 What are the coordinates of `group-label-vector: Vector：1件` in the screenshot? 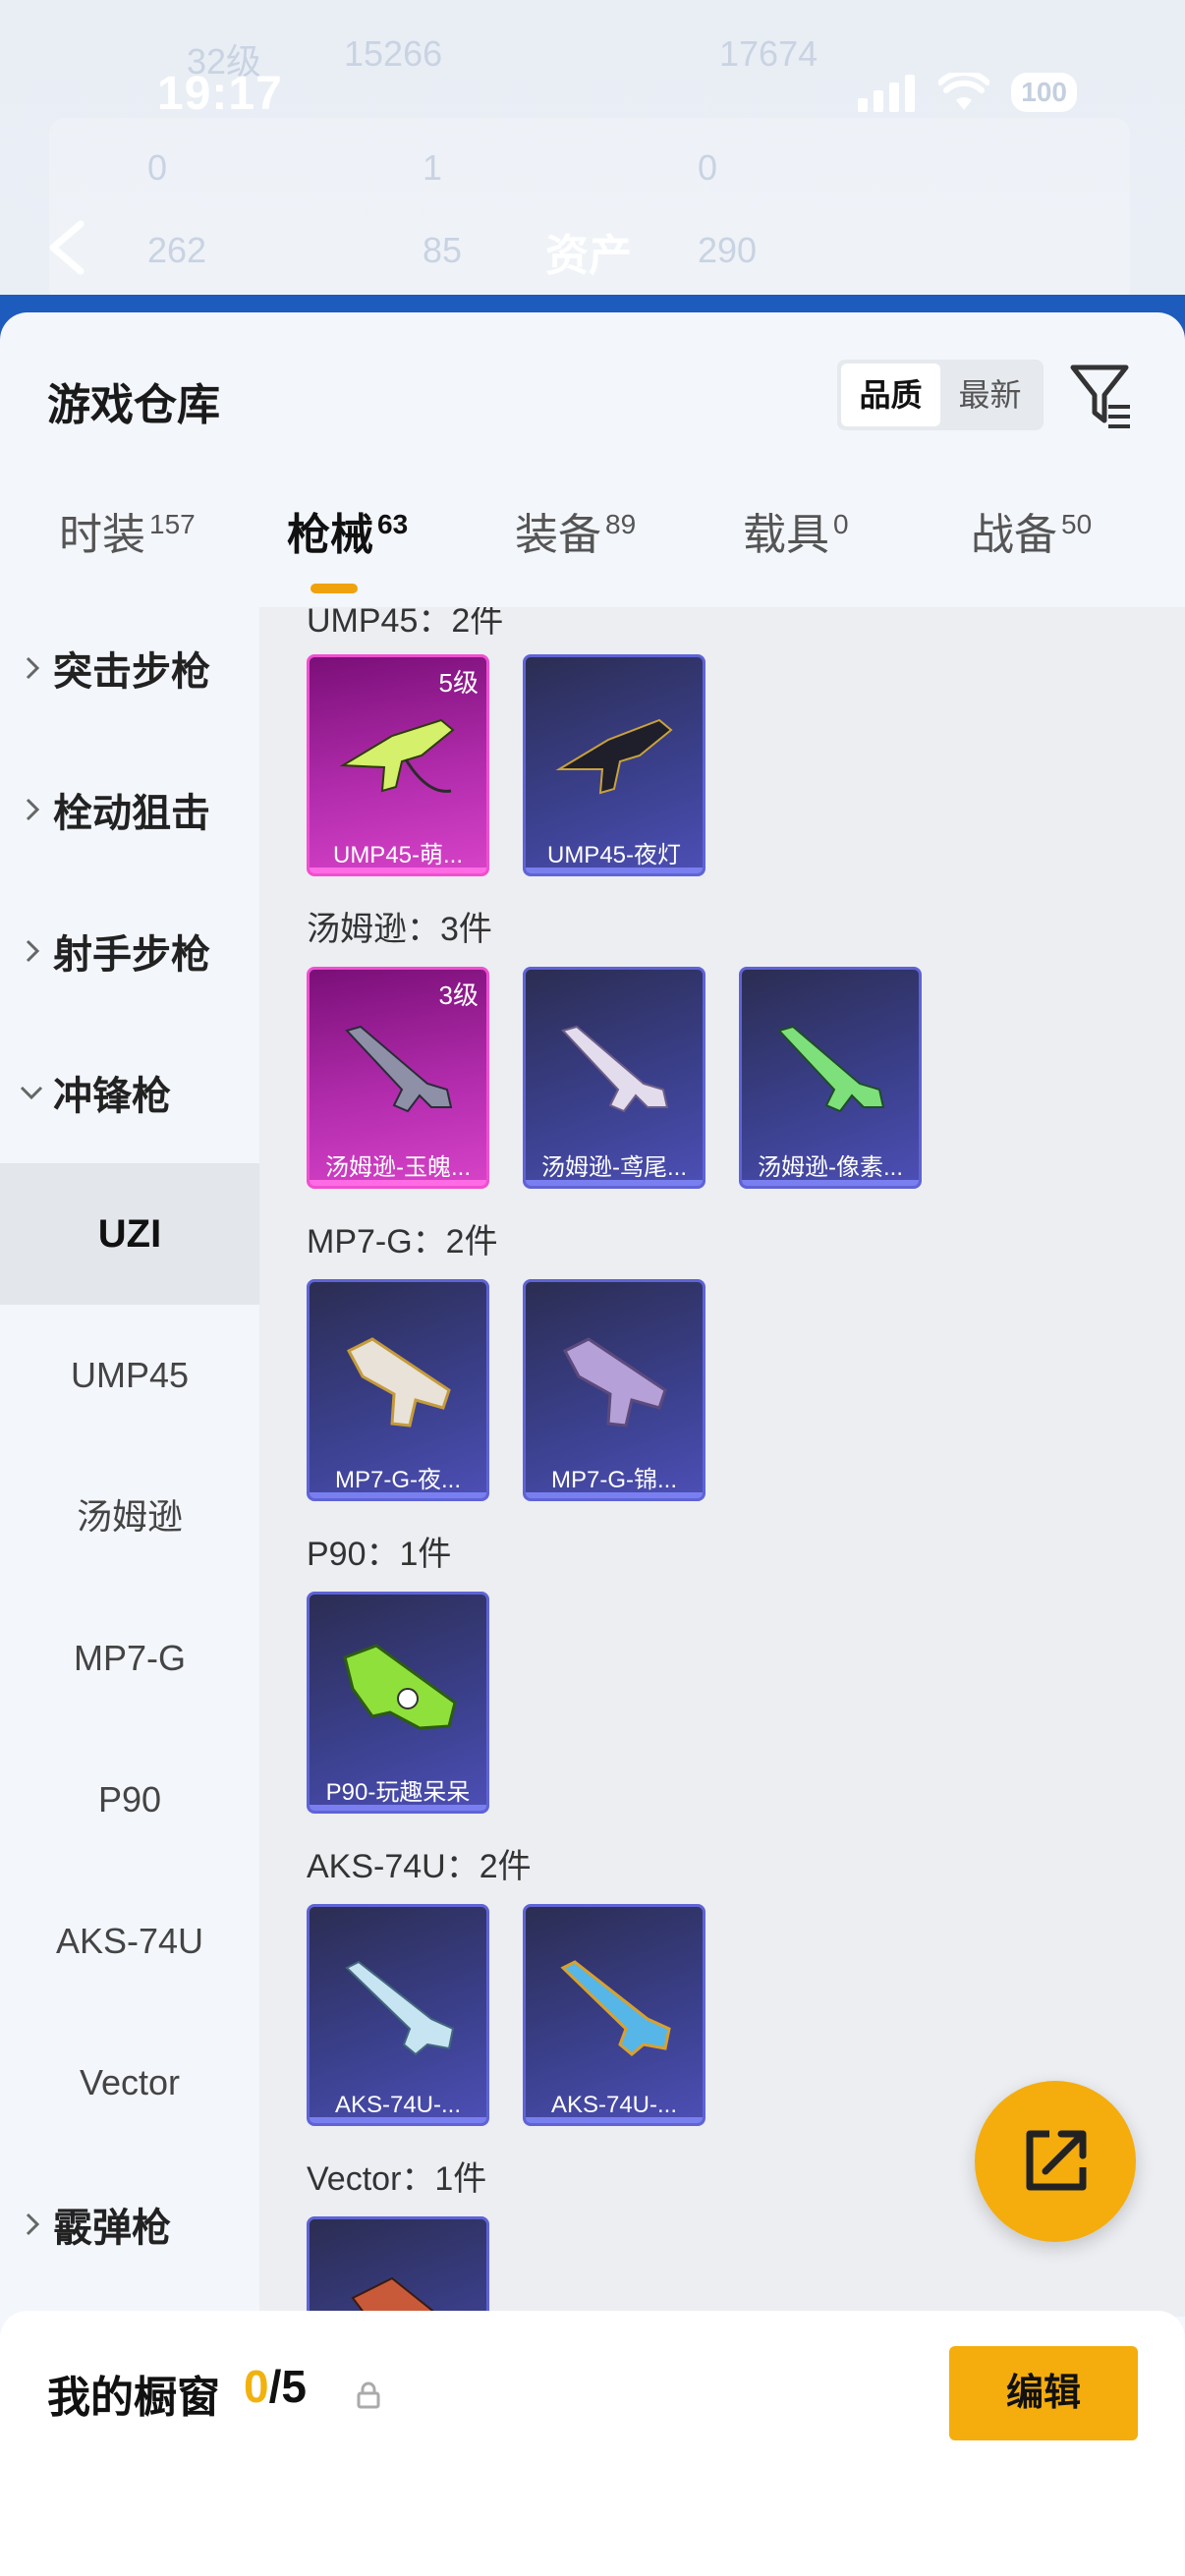 It's located at (397, 2179).